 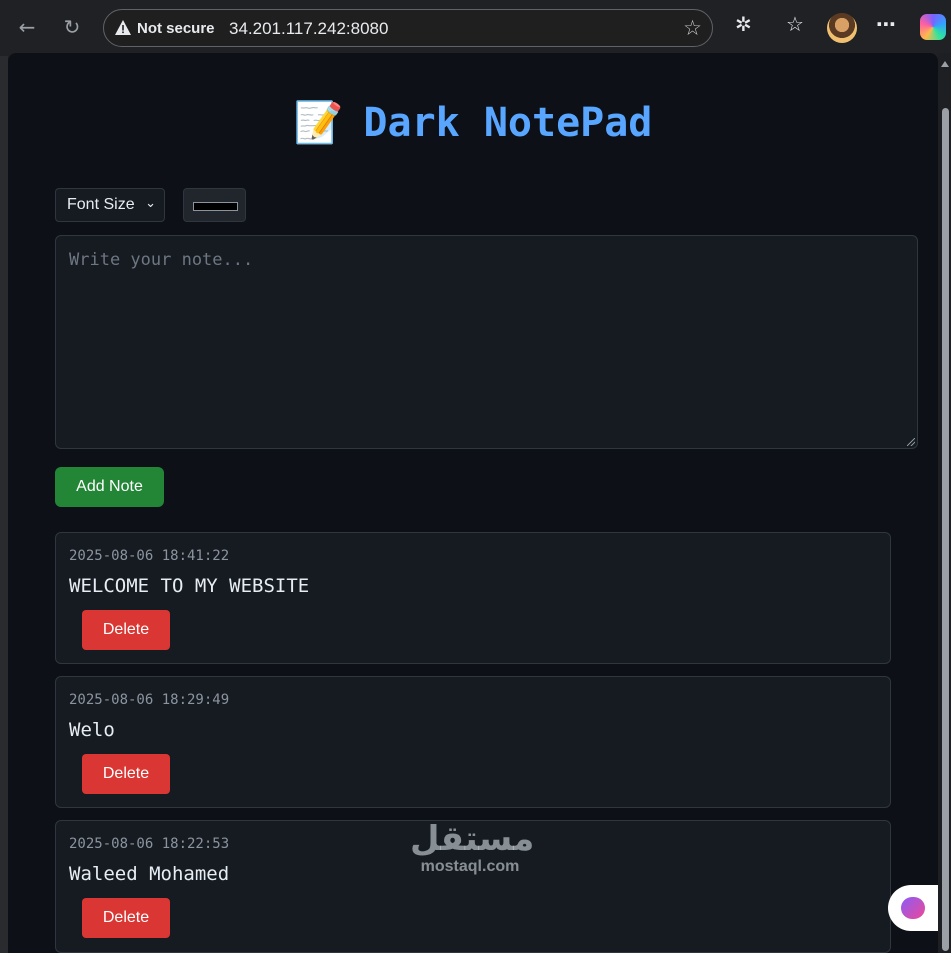 I want to click on page-title: 📝 Dark NotePad, so click(x=473, y=122).